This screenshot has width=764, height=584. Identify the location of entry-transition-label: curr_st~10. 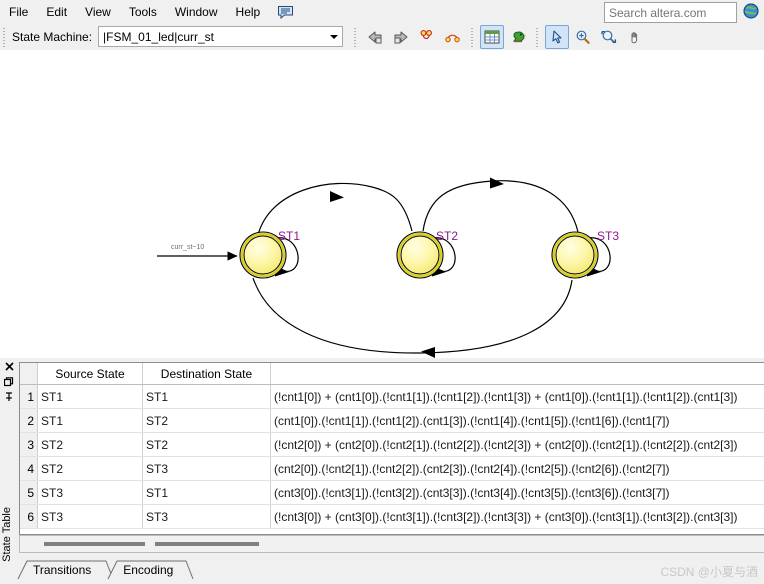
(187, 247).